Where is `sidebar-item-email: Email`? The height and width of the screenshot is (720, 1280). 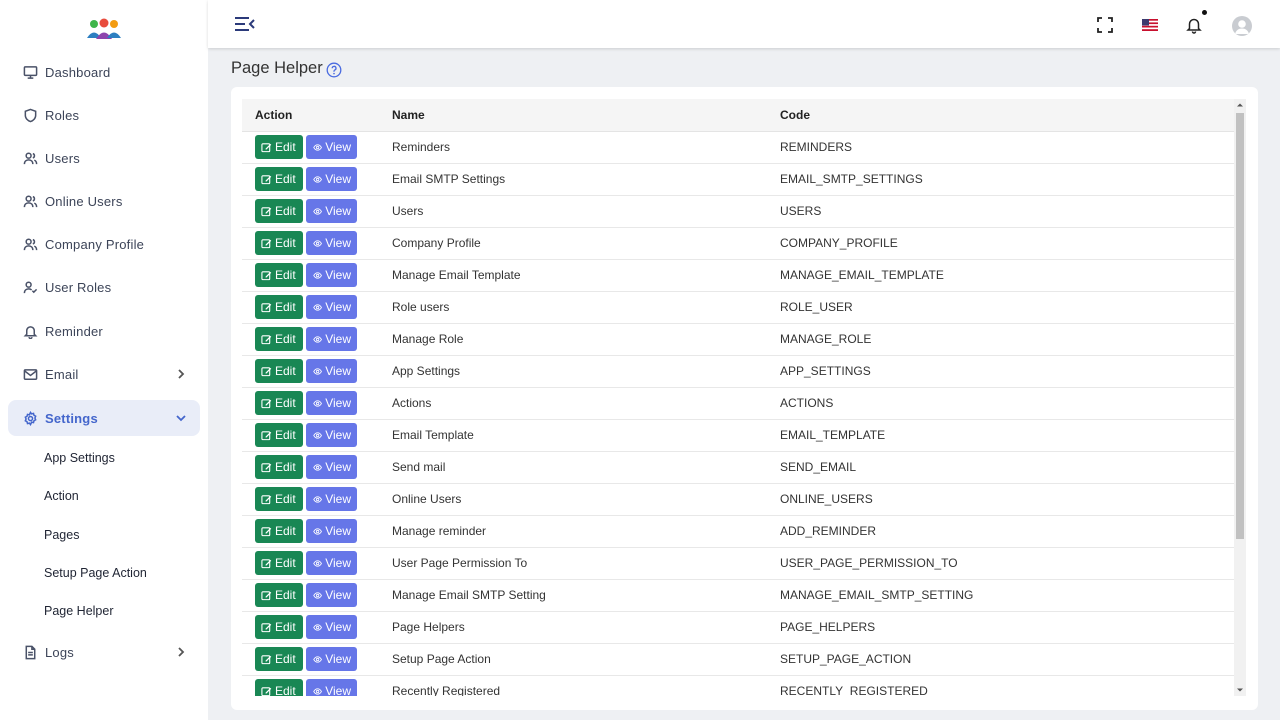 sidebar-item-email: Email is located at coordinates (104, 374).